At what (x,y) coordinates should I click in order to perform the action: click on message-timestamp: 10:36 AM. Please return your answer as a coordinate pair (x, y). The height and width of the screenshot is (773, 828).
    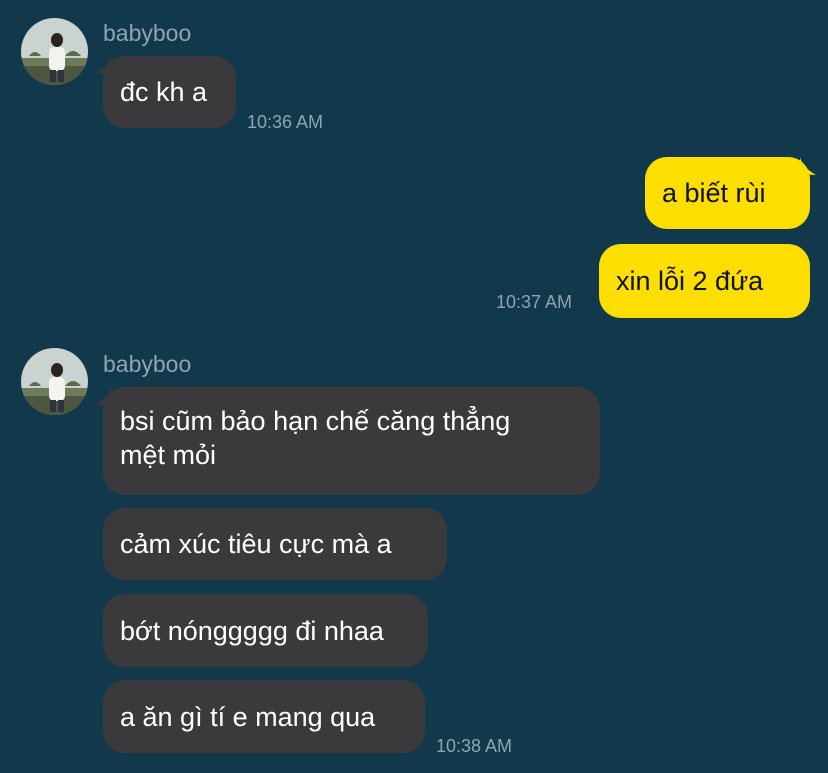
    Looking at the image, I should click on (285, 122).